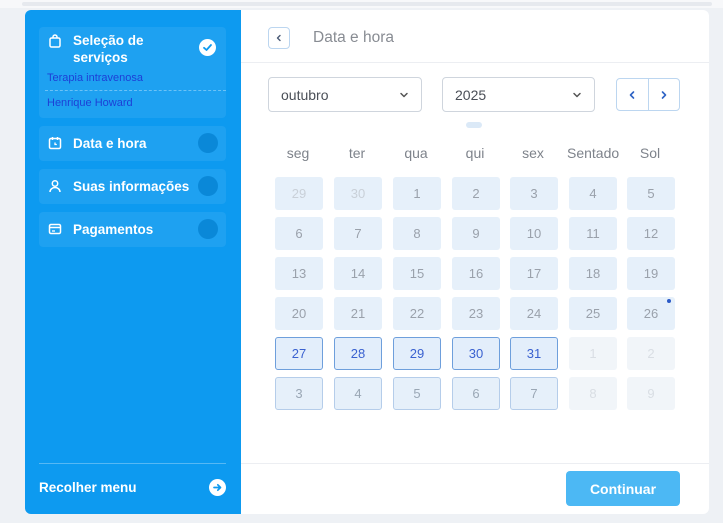 This screenshot has width=723, height=523. I want to click on weekday-label: Sol, so click(650, 153).